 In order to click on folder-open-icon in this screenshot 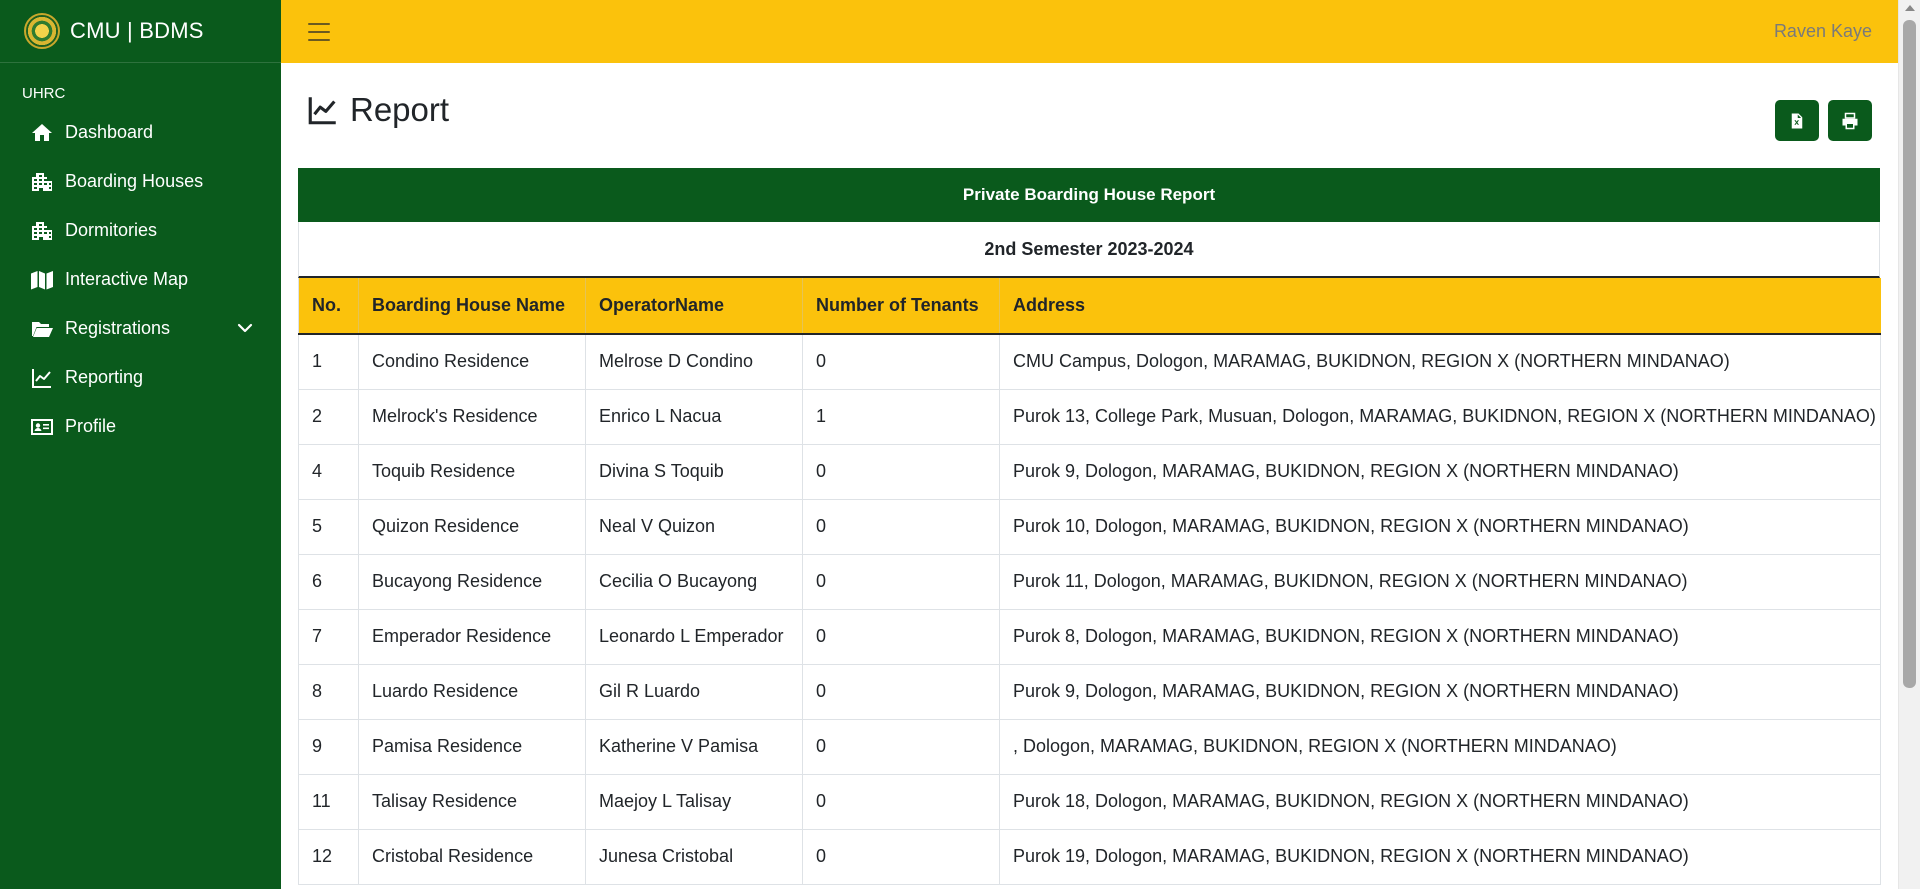, I will do `click(42, 329)`.